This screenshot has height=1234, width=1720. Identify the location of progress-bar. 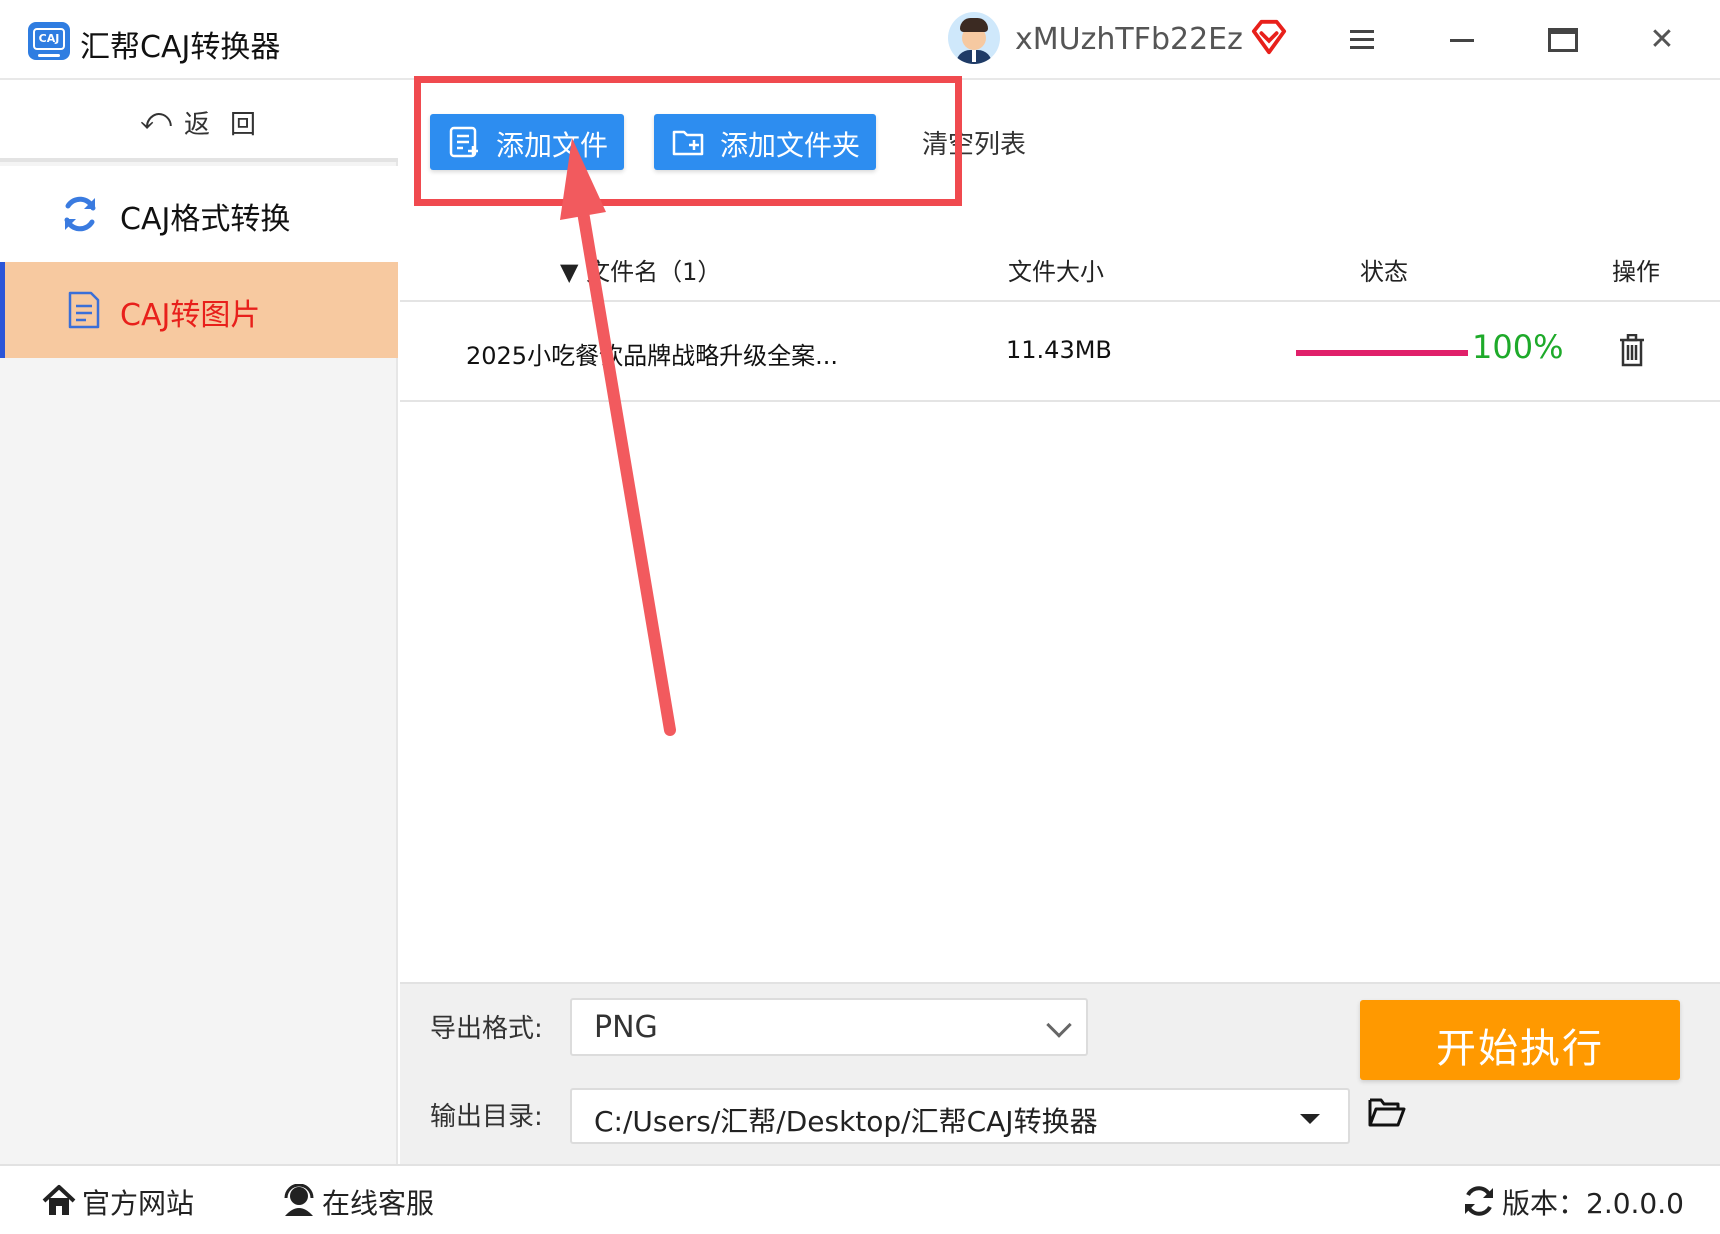
(1382, 353).